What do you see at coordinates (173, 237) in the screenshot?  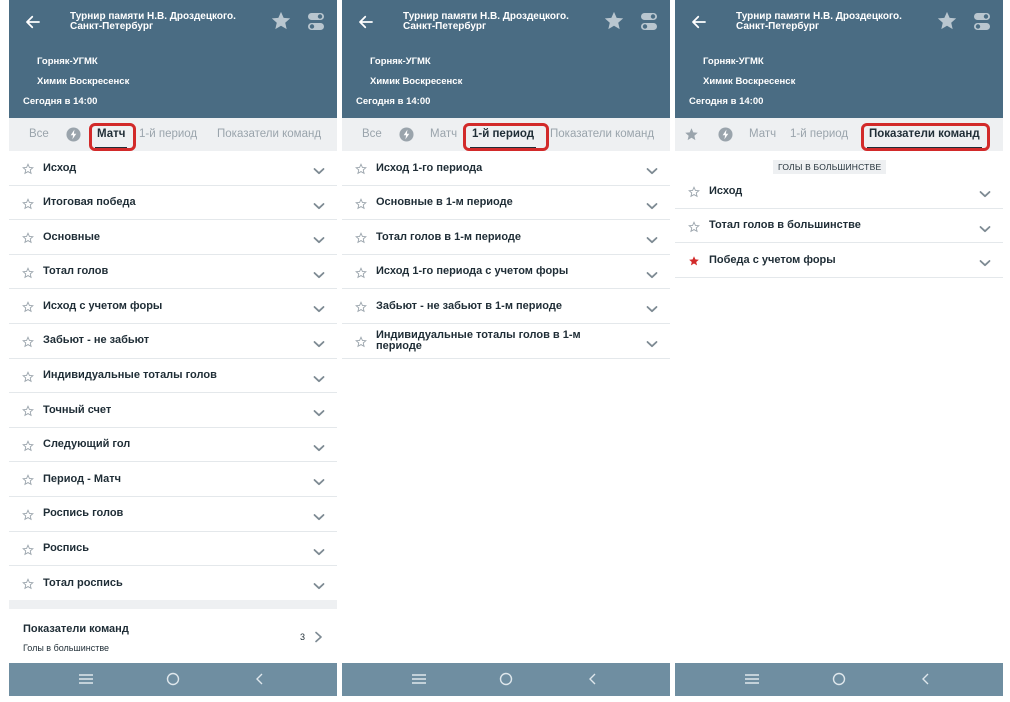 I see `market-row: Основные` at bounding box center [173, 237].